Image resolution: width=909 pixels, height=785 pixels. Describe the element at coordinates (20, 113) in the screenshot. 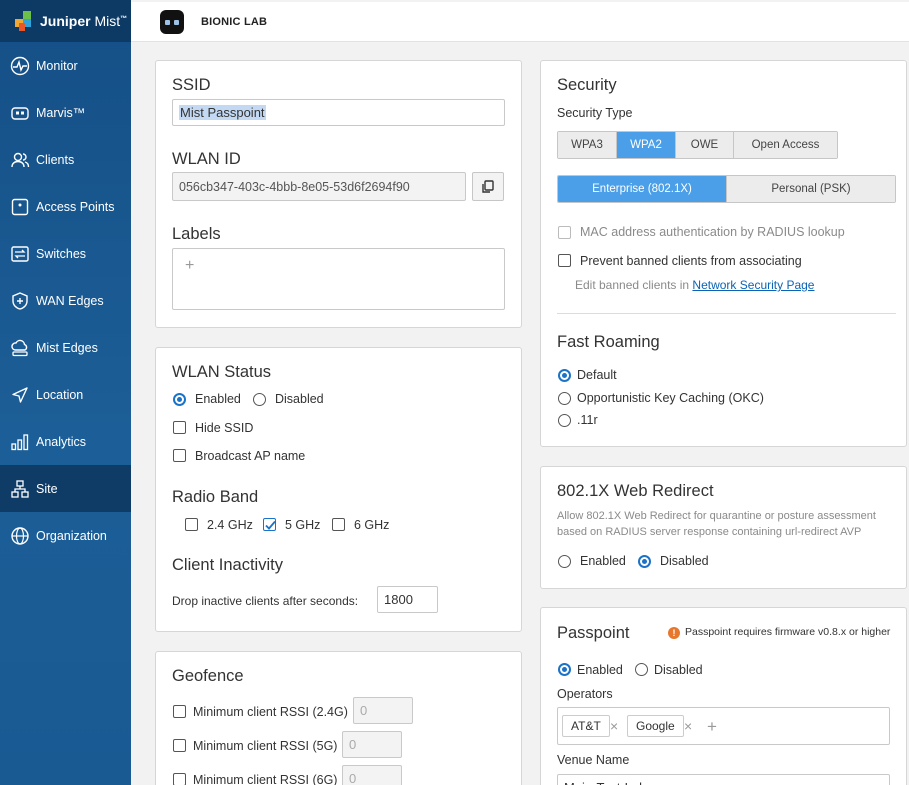

I see `marvis-icon` at that location.